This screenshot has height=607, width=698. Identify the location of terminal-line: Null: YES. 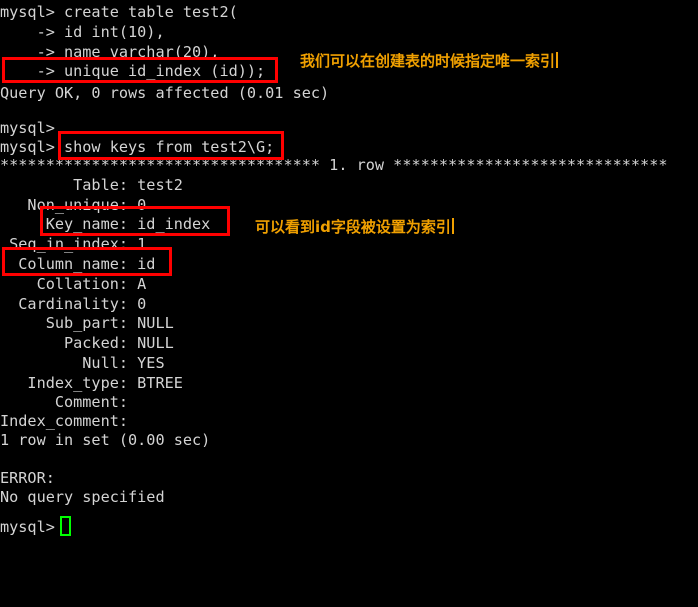
(82, 363).